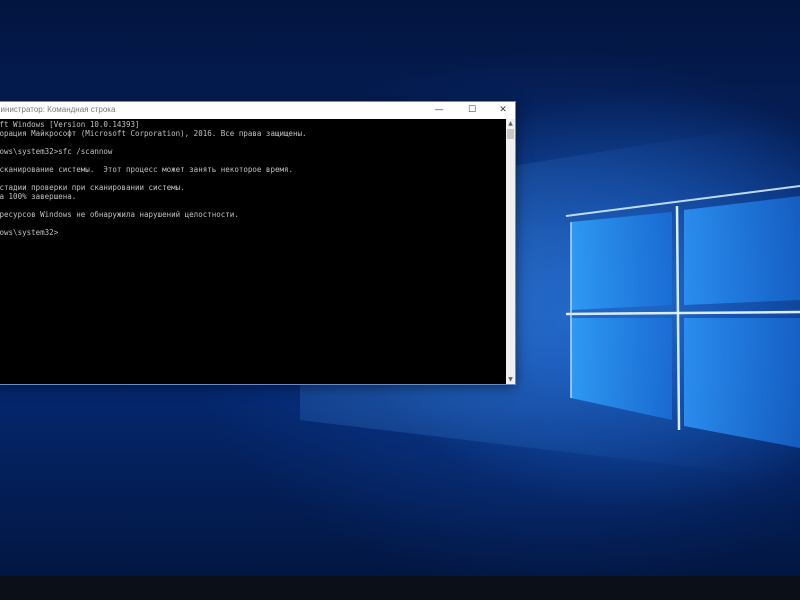  Describe the element at coordinates (400, 588) in the screenshot. I see `taskbar` at that location.